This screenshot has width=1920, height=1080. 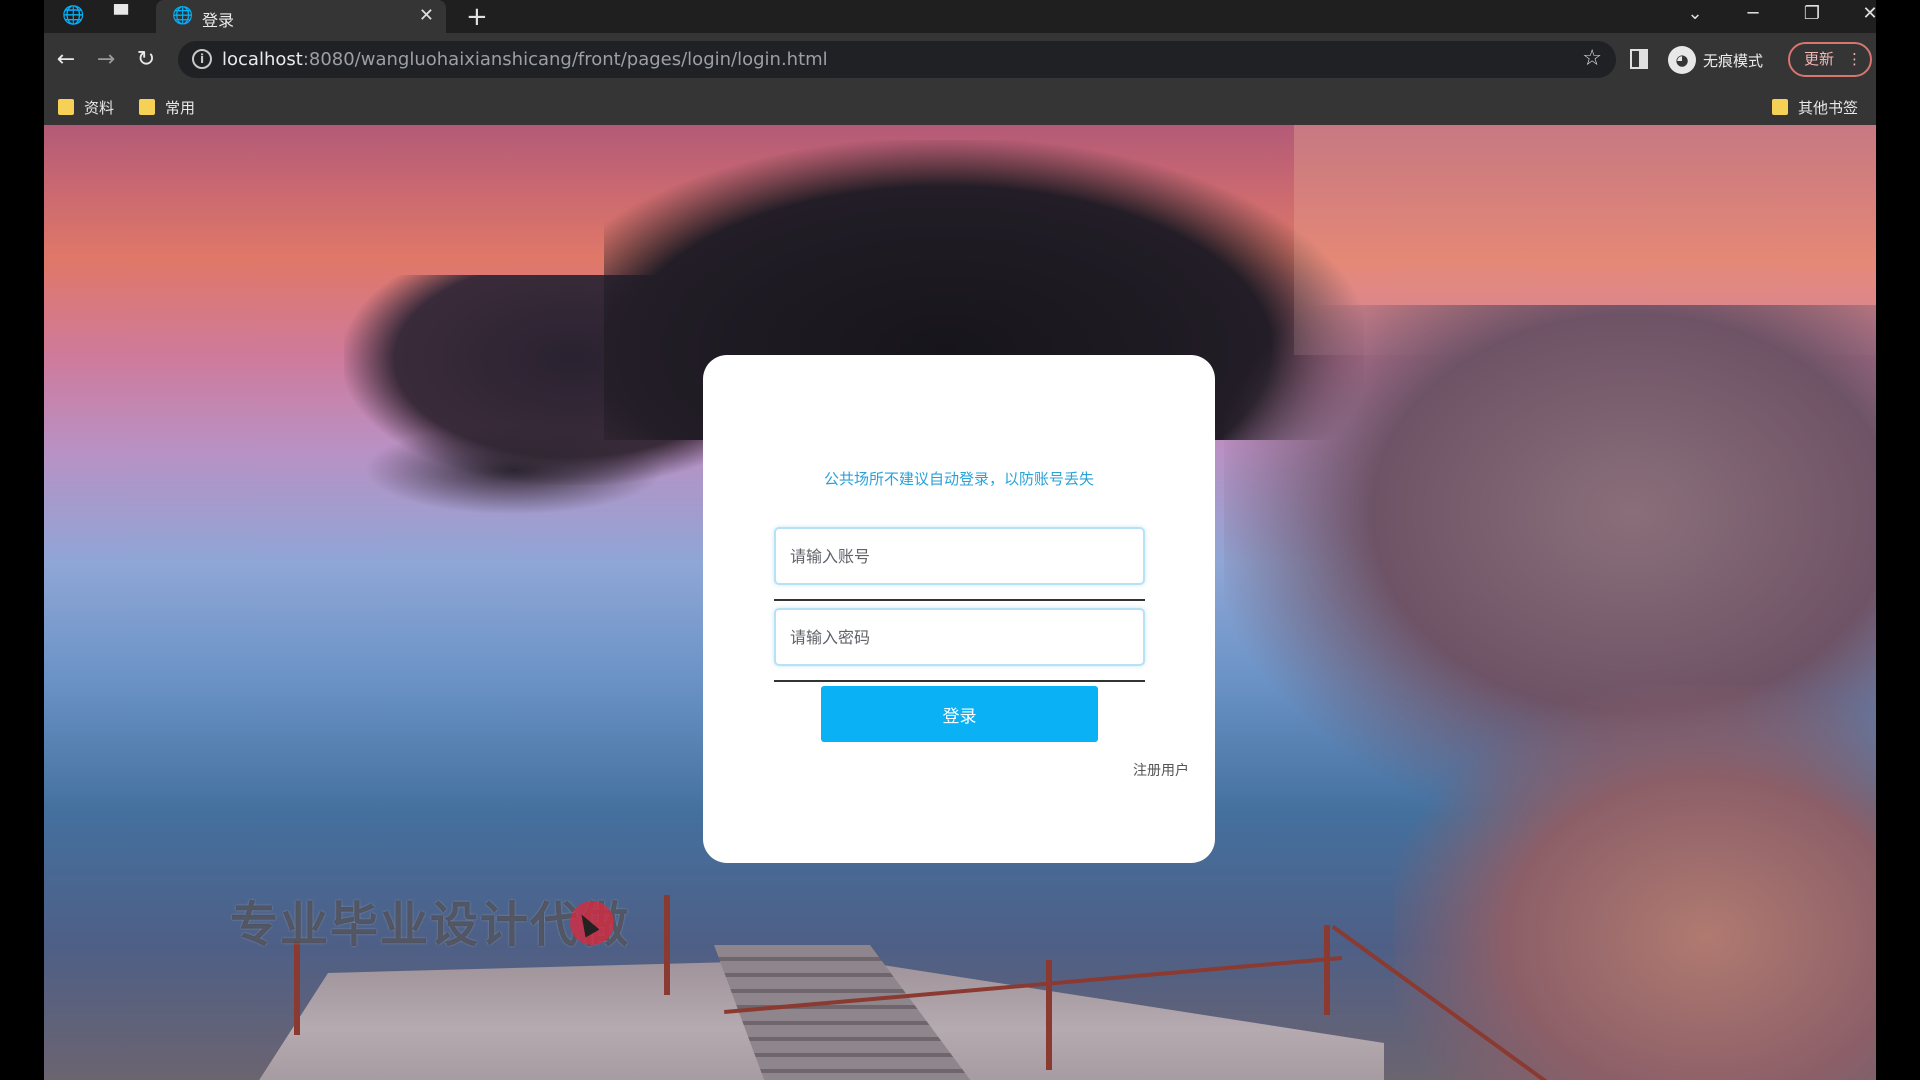 What do you see at coordinates (106, 60) in the screenshot?
I see `forward-arrow-icon: →` at bounding box center [106, 60].